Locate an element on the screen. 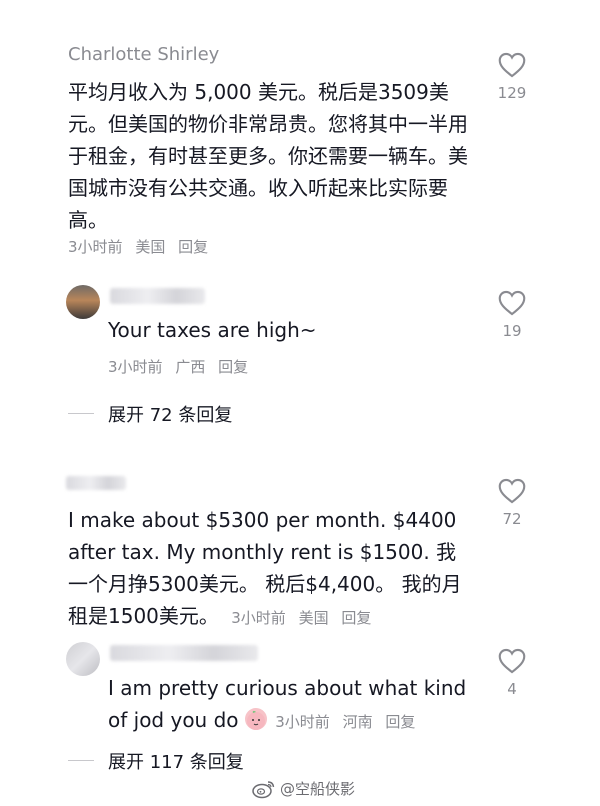  expand-replies-button: 展开 72 条回复 is located at coordinates (170, 414).